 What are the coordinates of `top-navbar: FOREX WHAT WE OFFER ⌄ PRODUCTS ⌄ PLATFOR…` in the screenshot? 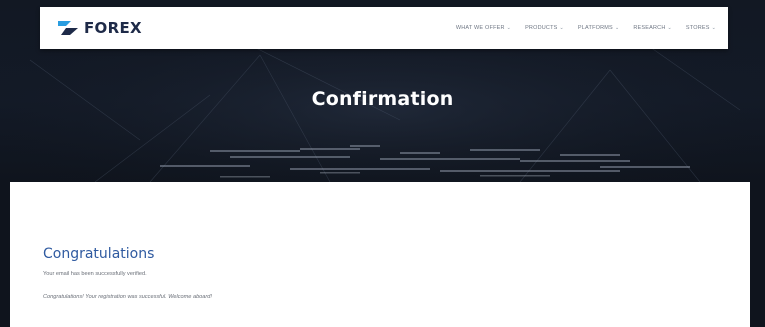 It's located at (384, 28).